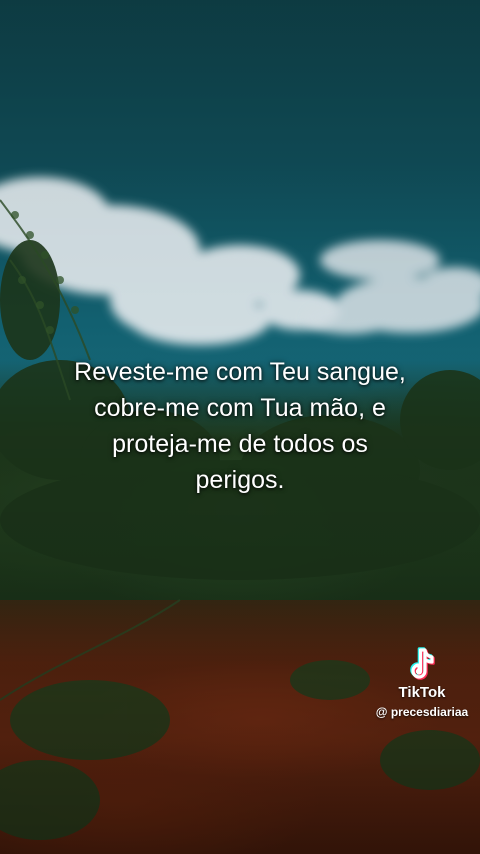  What do you see at coordinates (422, 692) in the screenshot?
I see `tiktok-brand-label: TikTok` at bounding box center [422, 692].